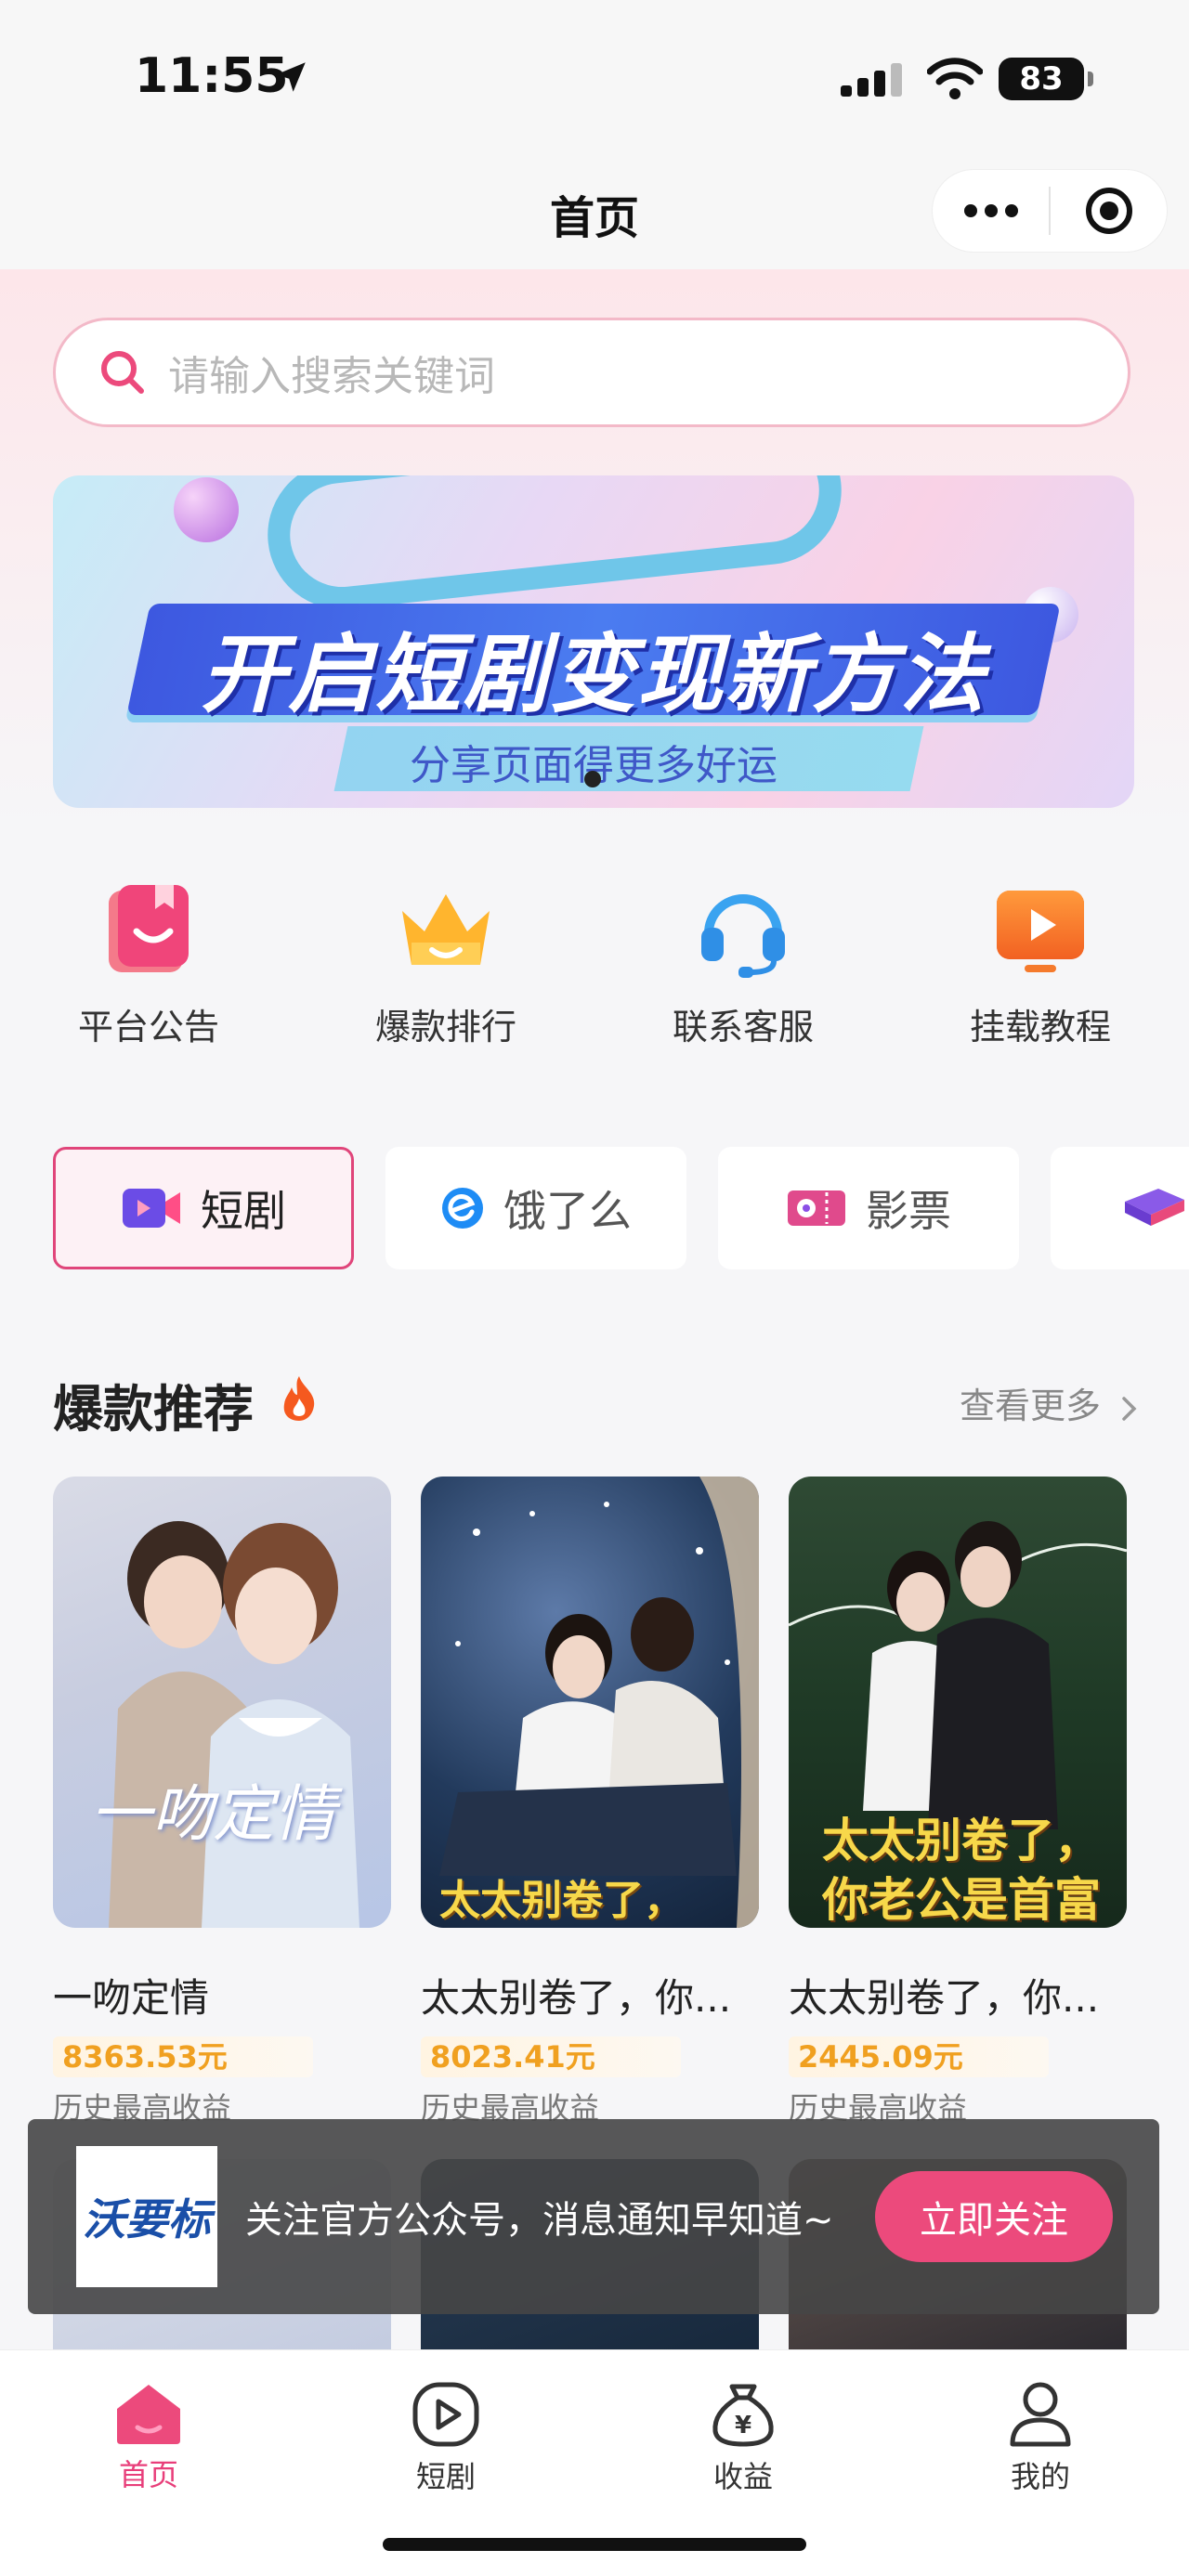 The image size is (1189, 2576). I want to click on drama-poster: 太太别卷了，, so click(590, 1702).